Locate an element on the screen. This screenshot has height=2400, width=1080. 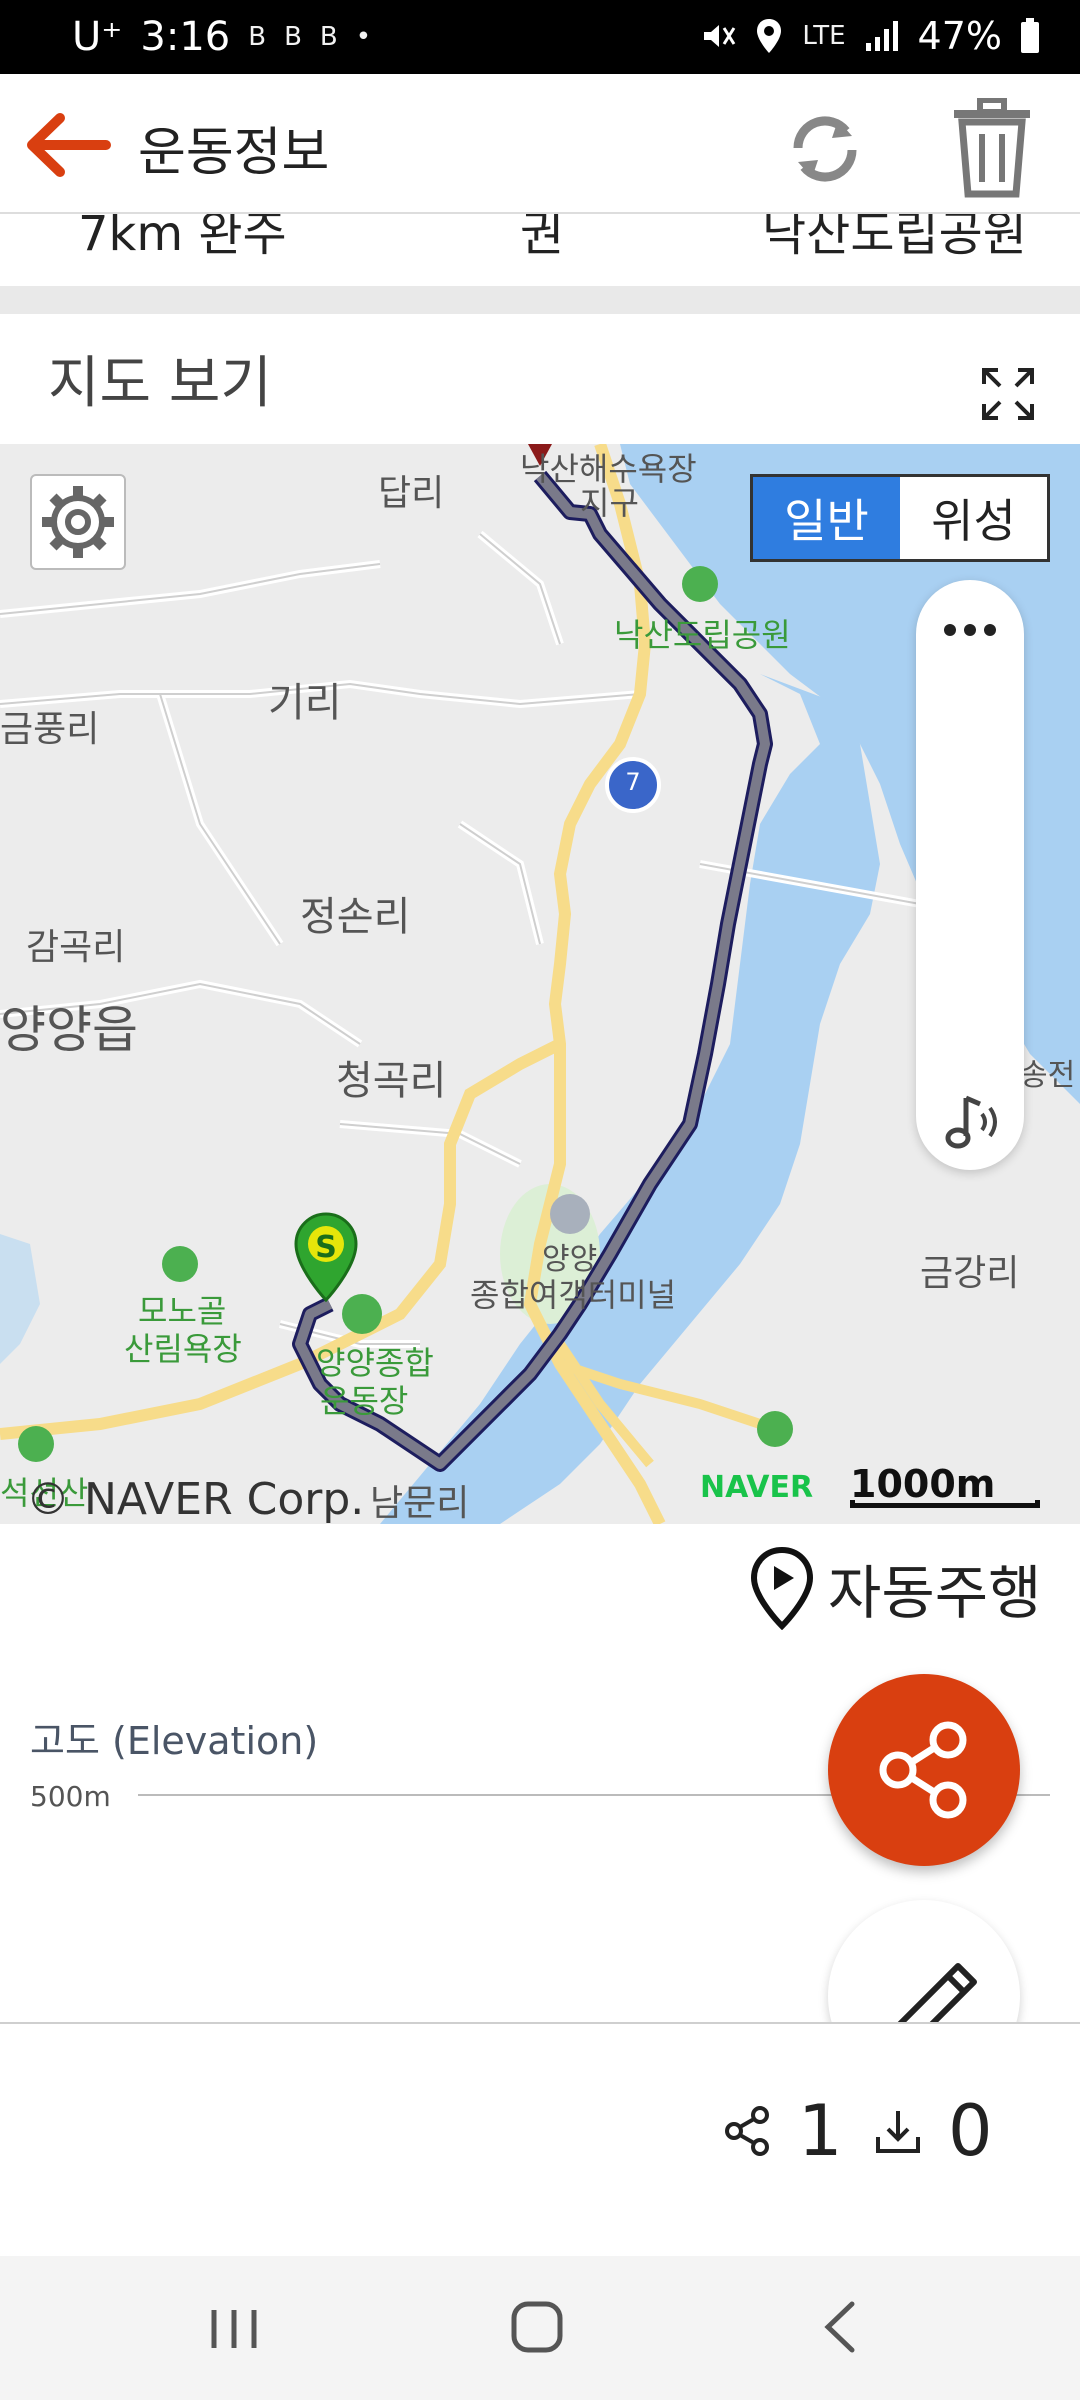
map-type-toggle: 일반 위성 is located at coordinates (900, 518).